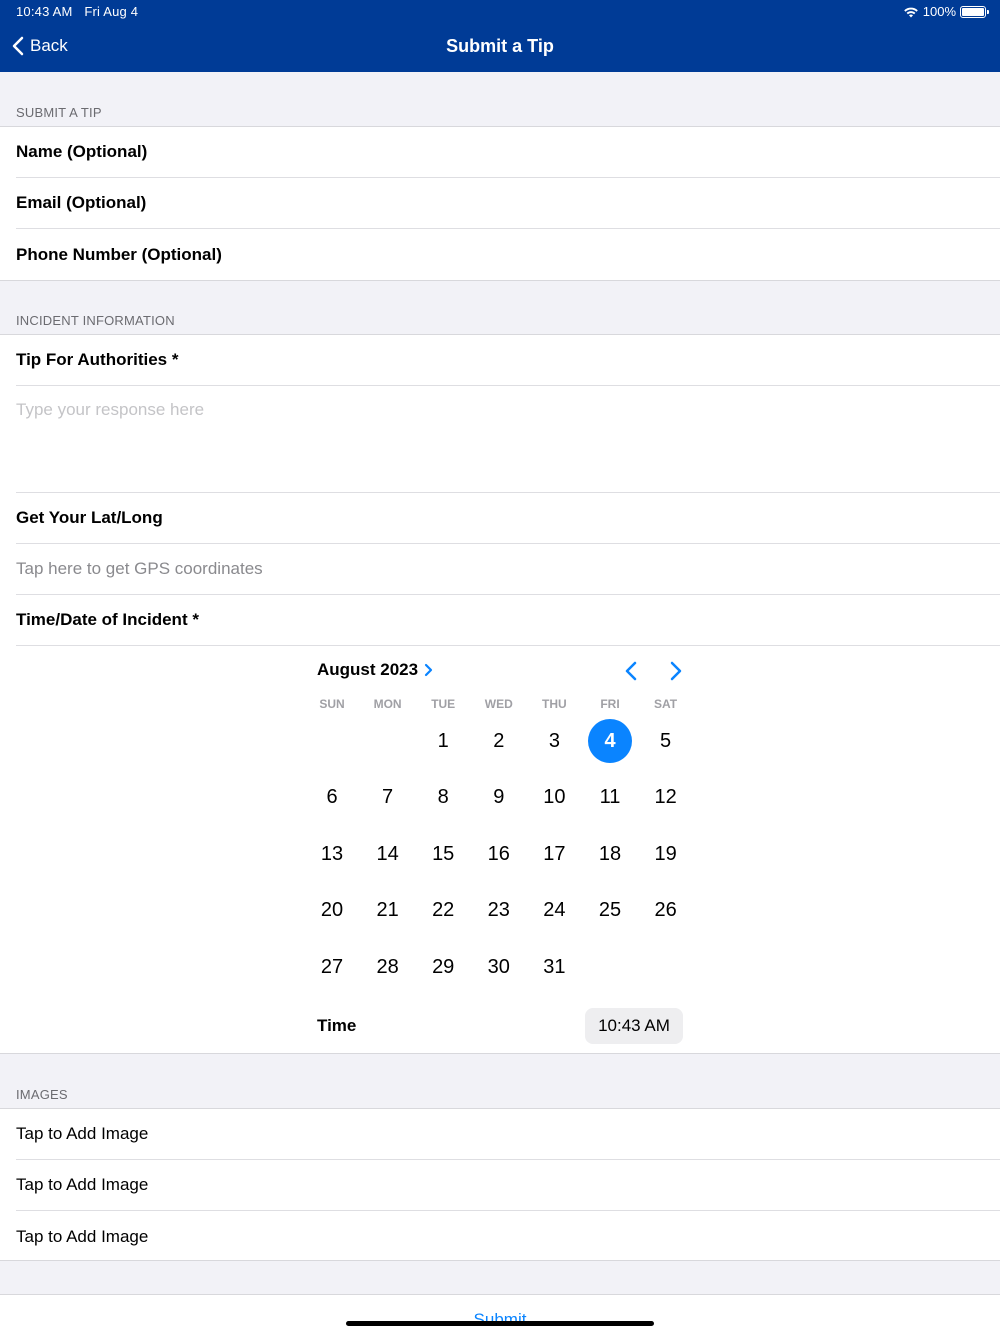 This screenshot has width=1000, height=1334. What do you see at coordinates (443, 704) in the screenshot?
I see `weekday-label: TUE` at bounding box center [443, 704].